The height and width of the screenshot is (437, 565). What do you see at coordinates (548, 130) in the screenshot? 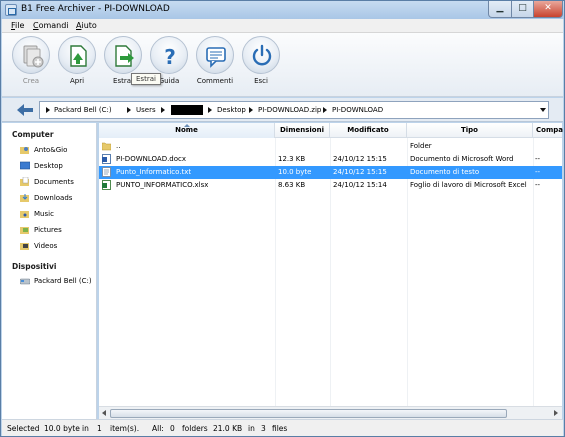
I see `column-header-compressed: Compa` at bounding box center [548, 130].